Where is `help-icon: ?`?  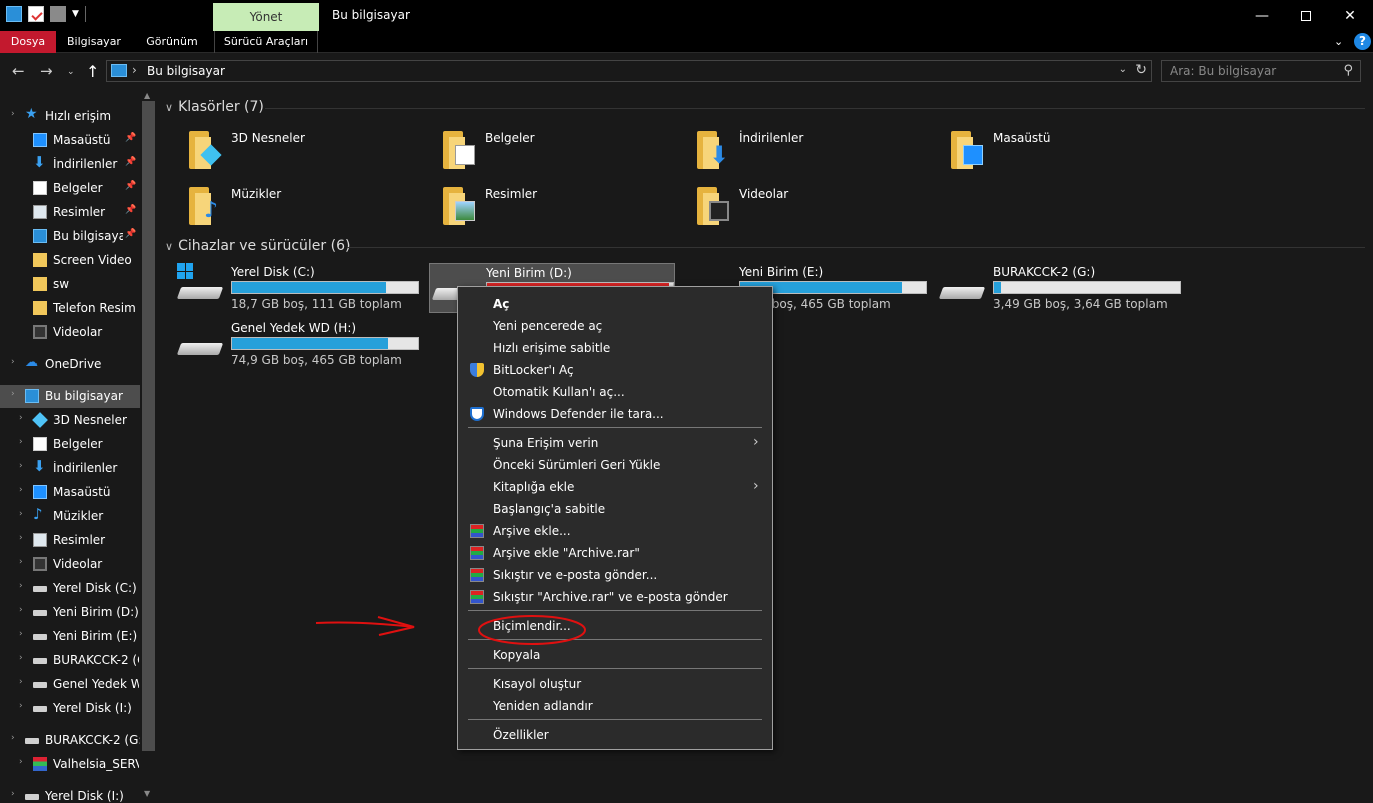
help-icon: ? is located at coordinates (1362, 41).